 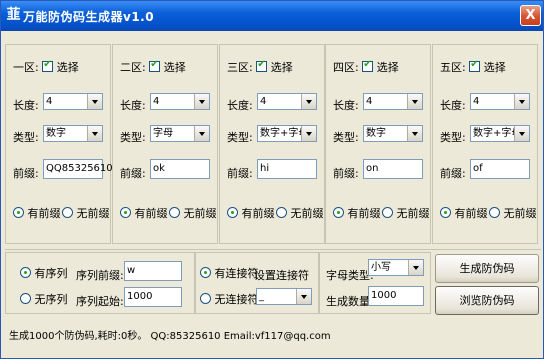 I want to click on case-select: 小写, so click(x=396, y=267).